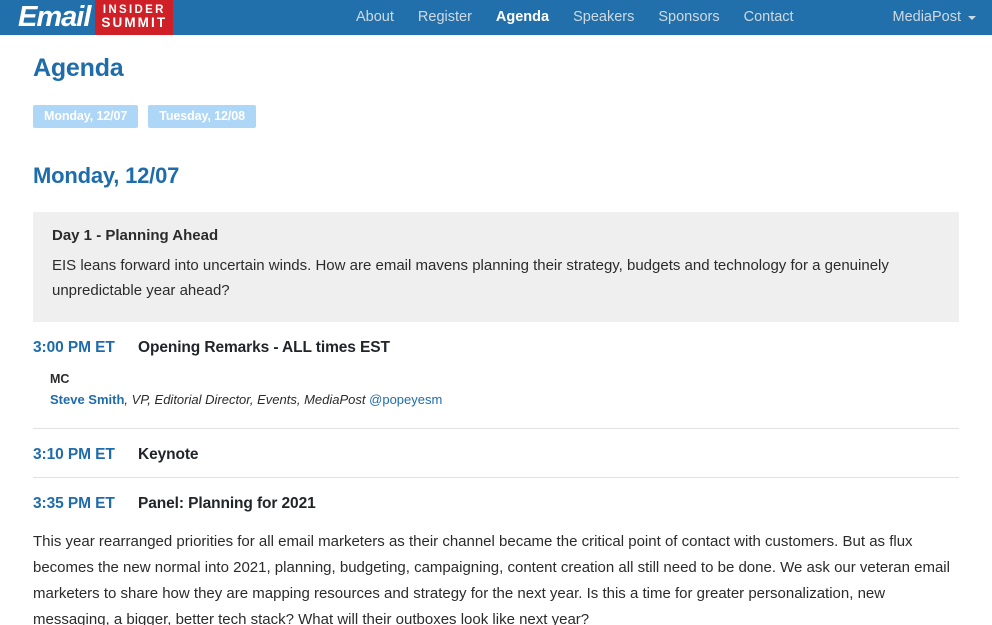 This screenshot has width=992, height=625. Describe the element at coordinates (522, 17) in the screenshot. I see `nav-item-agenda: Agenda` at that location.